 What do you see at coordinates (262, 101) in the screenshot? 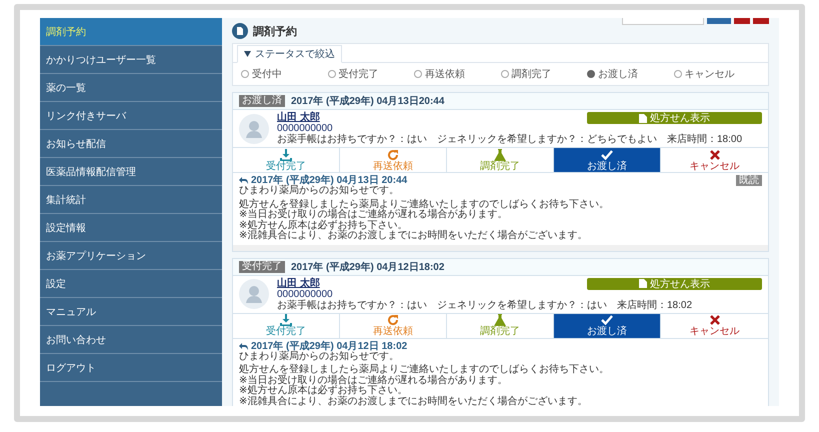
I see `status-badge: お渡し済` at bounding box center [262, 101].